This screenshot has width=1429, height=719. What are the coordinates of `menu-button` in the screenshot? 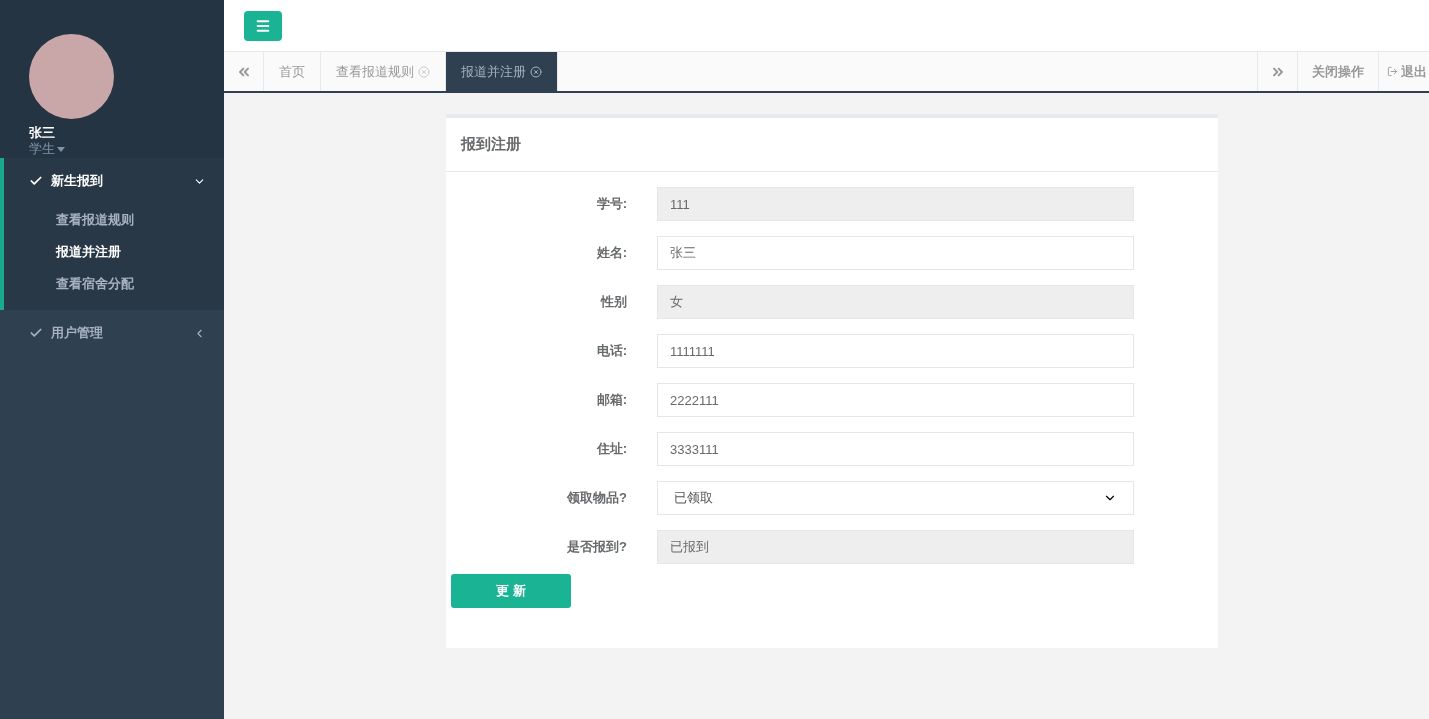 It's located at (263, 25).